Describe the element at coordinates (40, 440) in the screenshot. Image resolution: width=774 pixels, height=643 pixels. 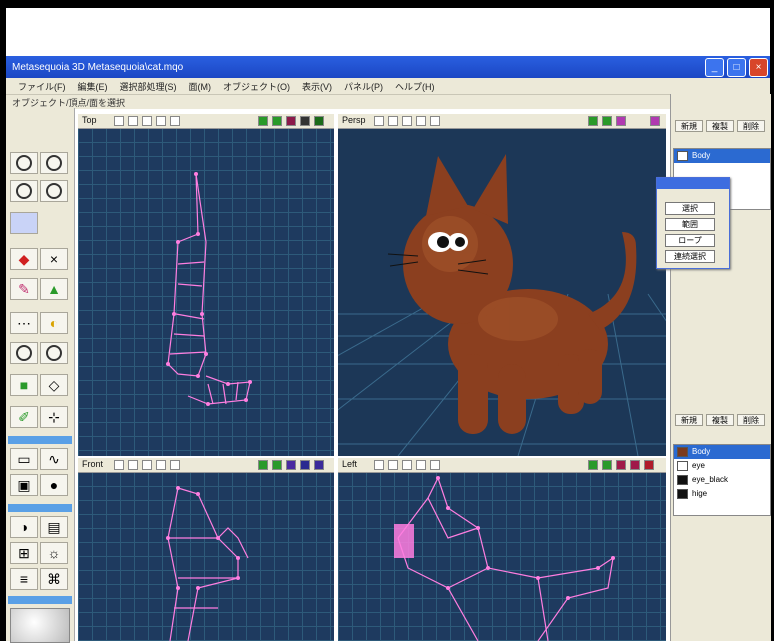
I see `tool-group-header` at that location.